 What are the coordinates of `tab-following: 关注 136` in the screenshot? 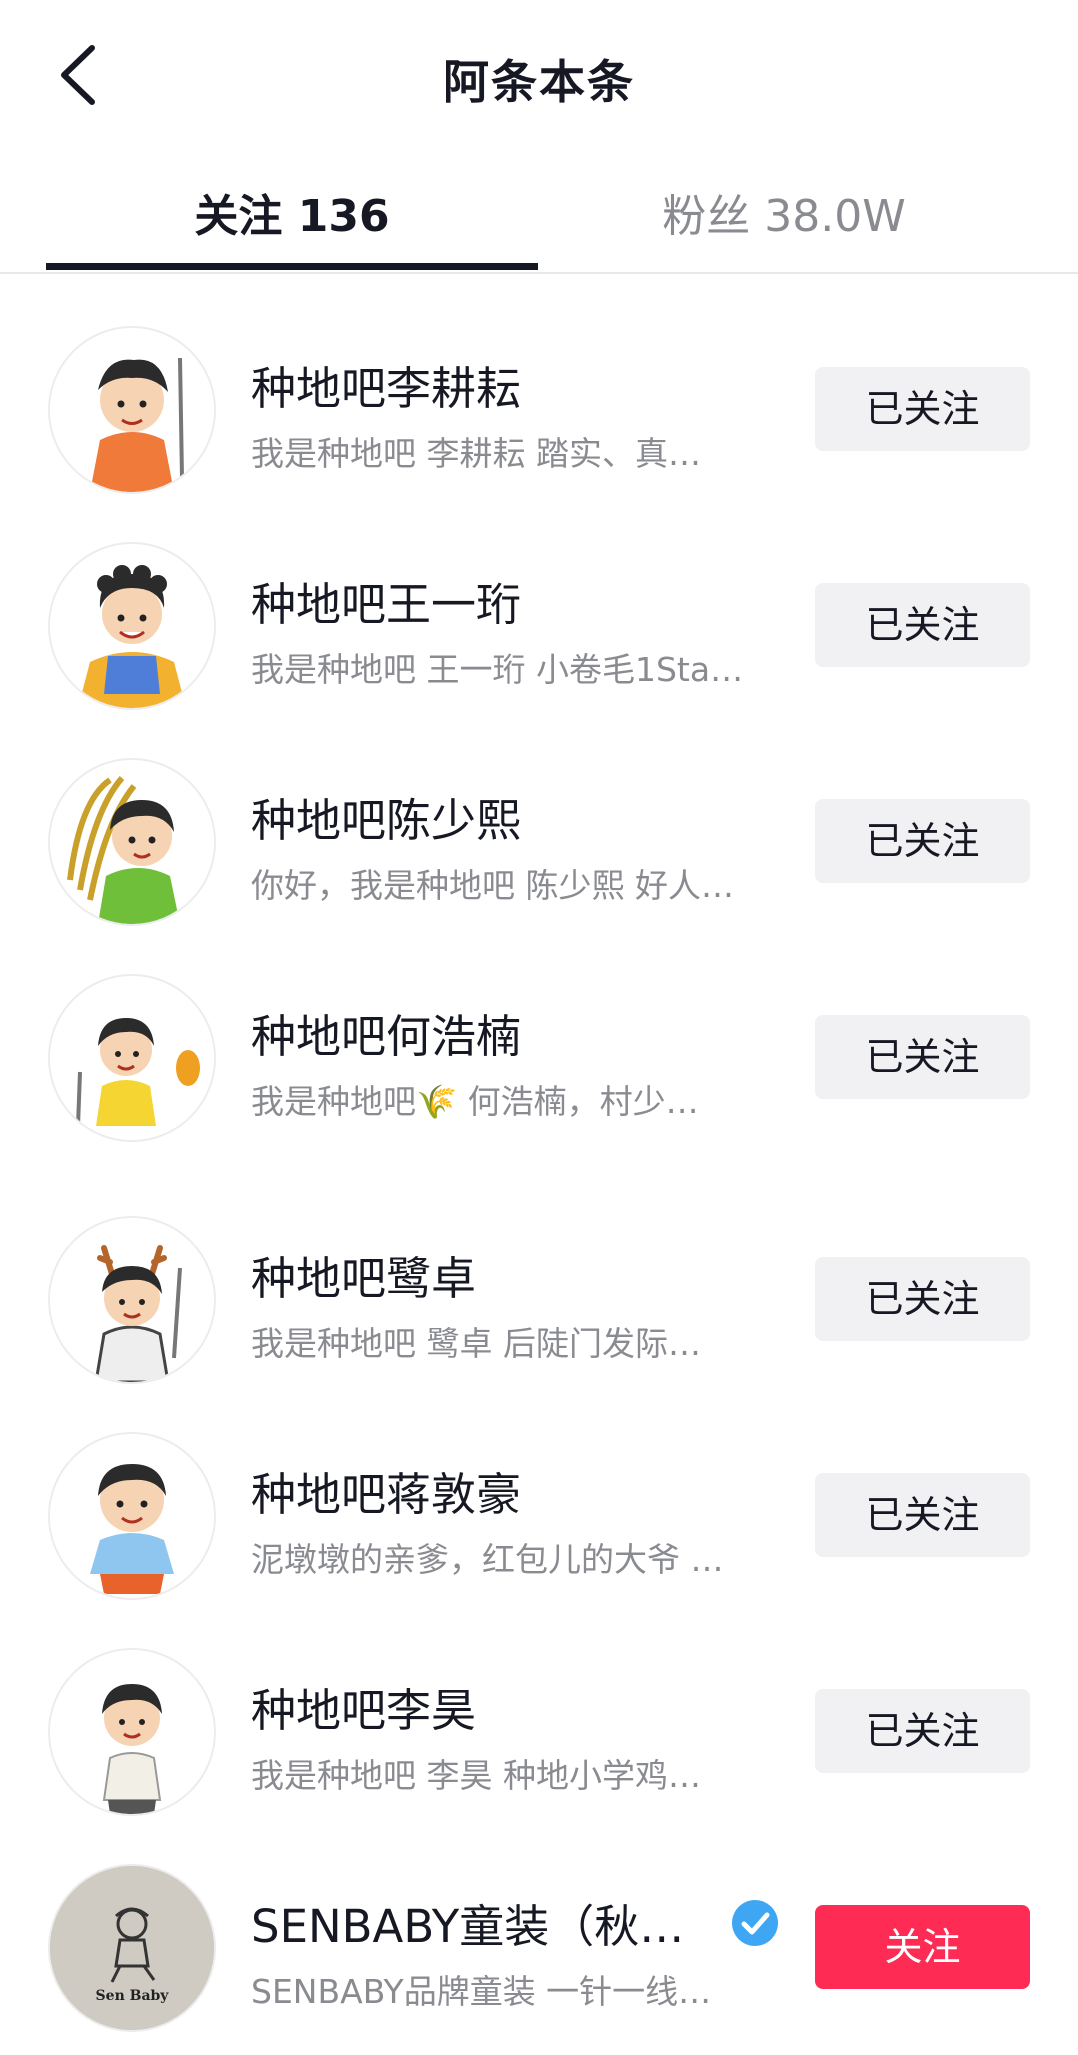 It's located at (292, 212).